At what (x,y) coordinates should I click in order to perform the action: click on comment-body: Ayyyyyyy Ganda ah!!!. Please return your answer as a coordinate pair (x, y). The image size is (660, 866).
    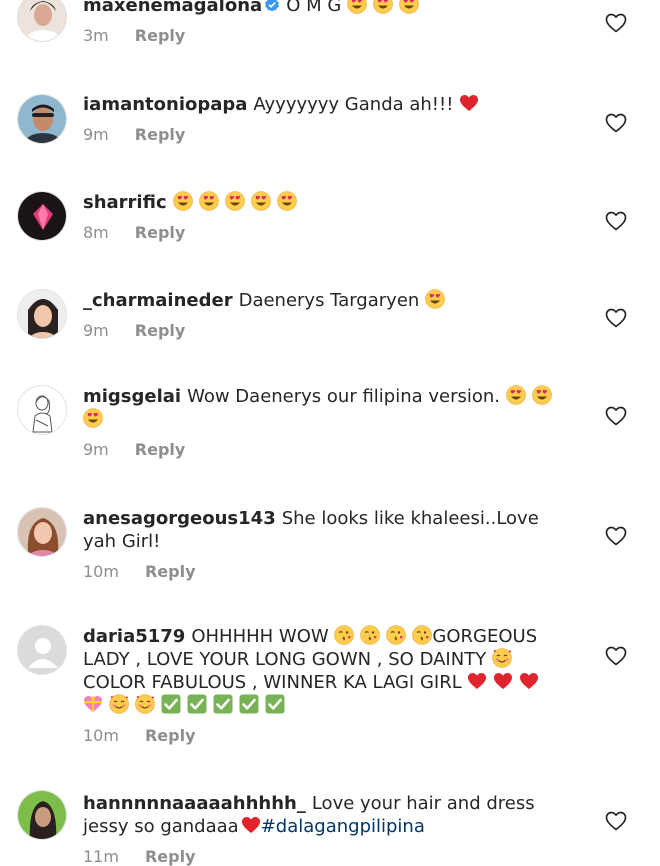
    Looking at the image, I should click on (353, 104).